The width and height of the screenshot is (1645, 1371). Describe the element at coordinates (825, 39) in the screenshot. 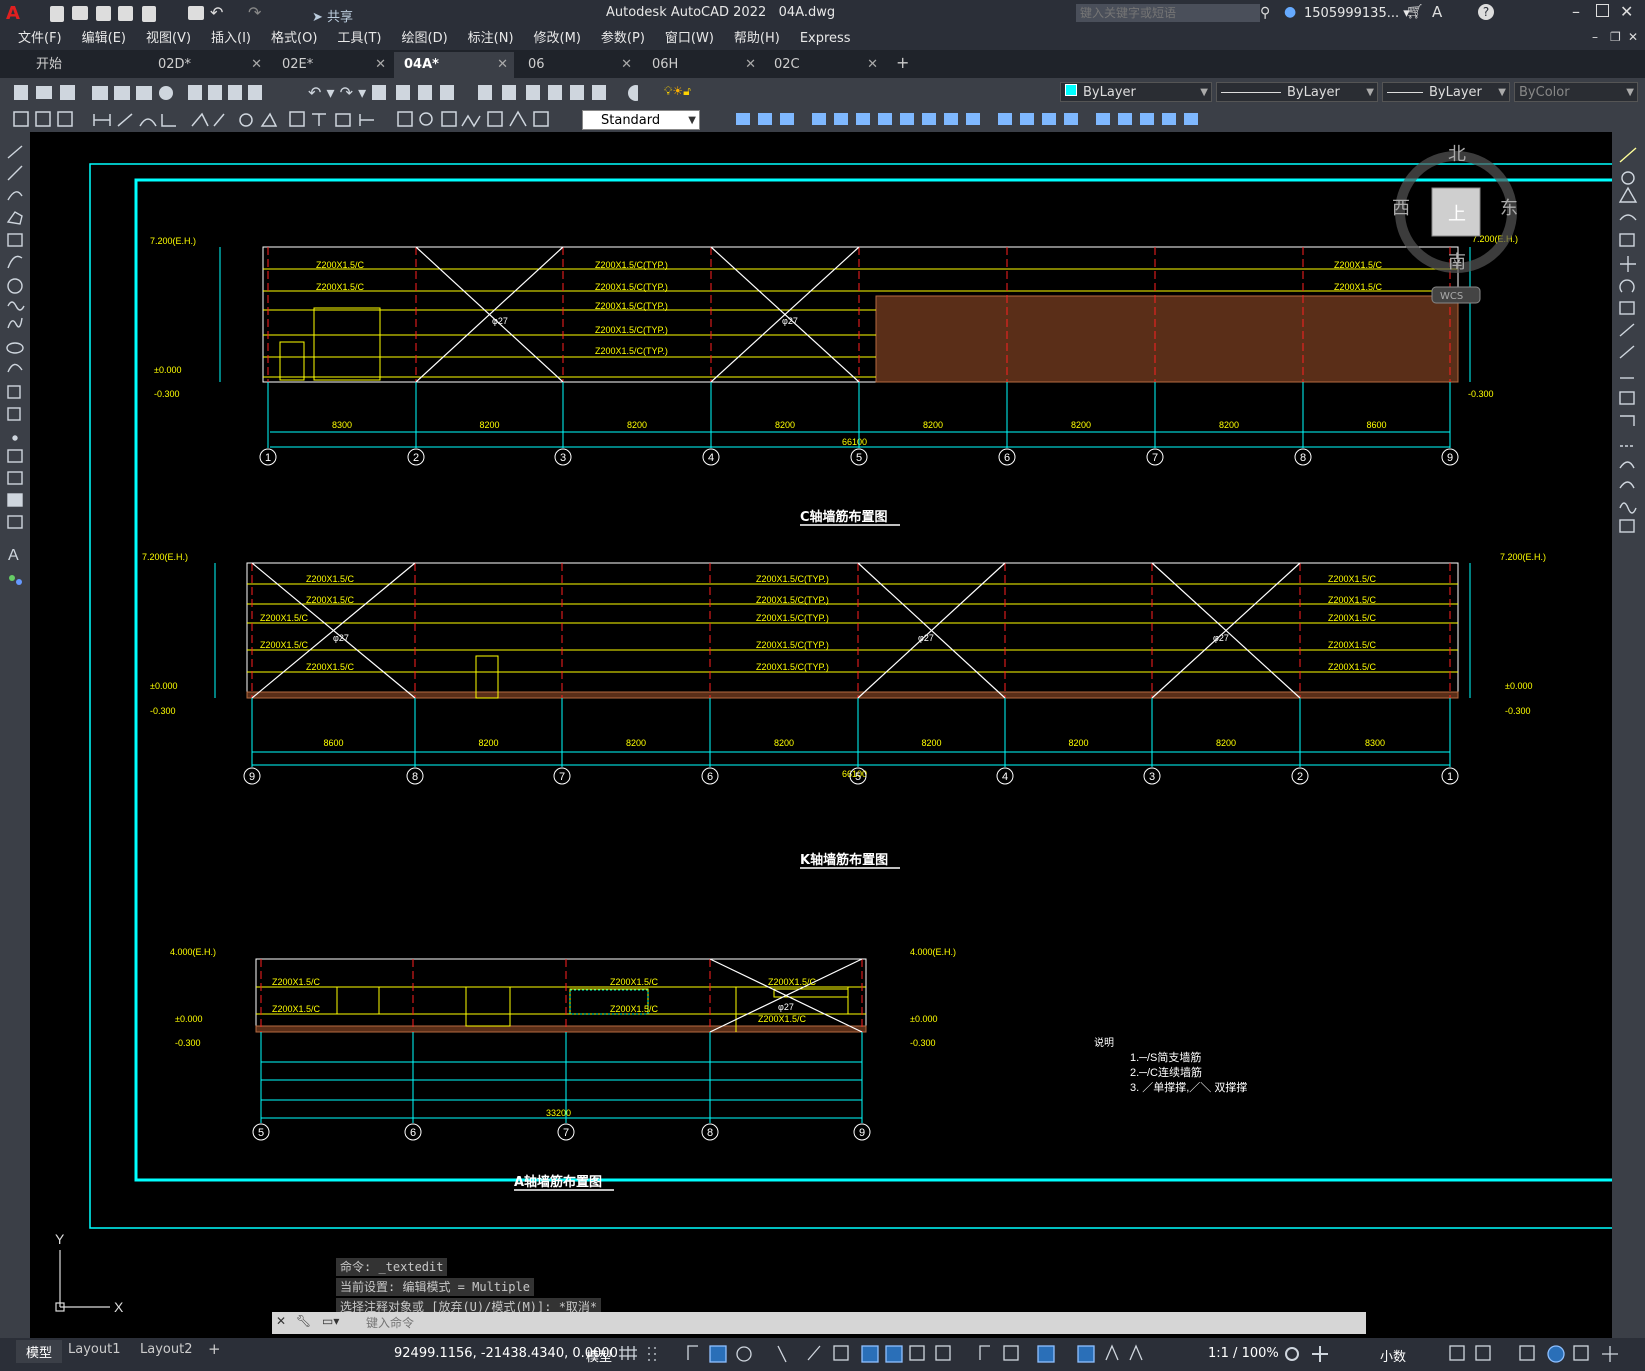

I see `menu-express: Express` at that location.